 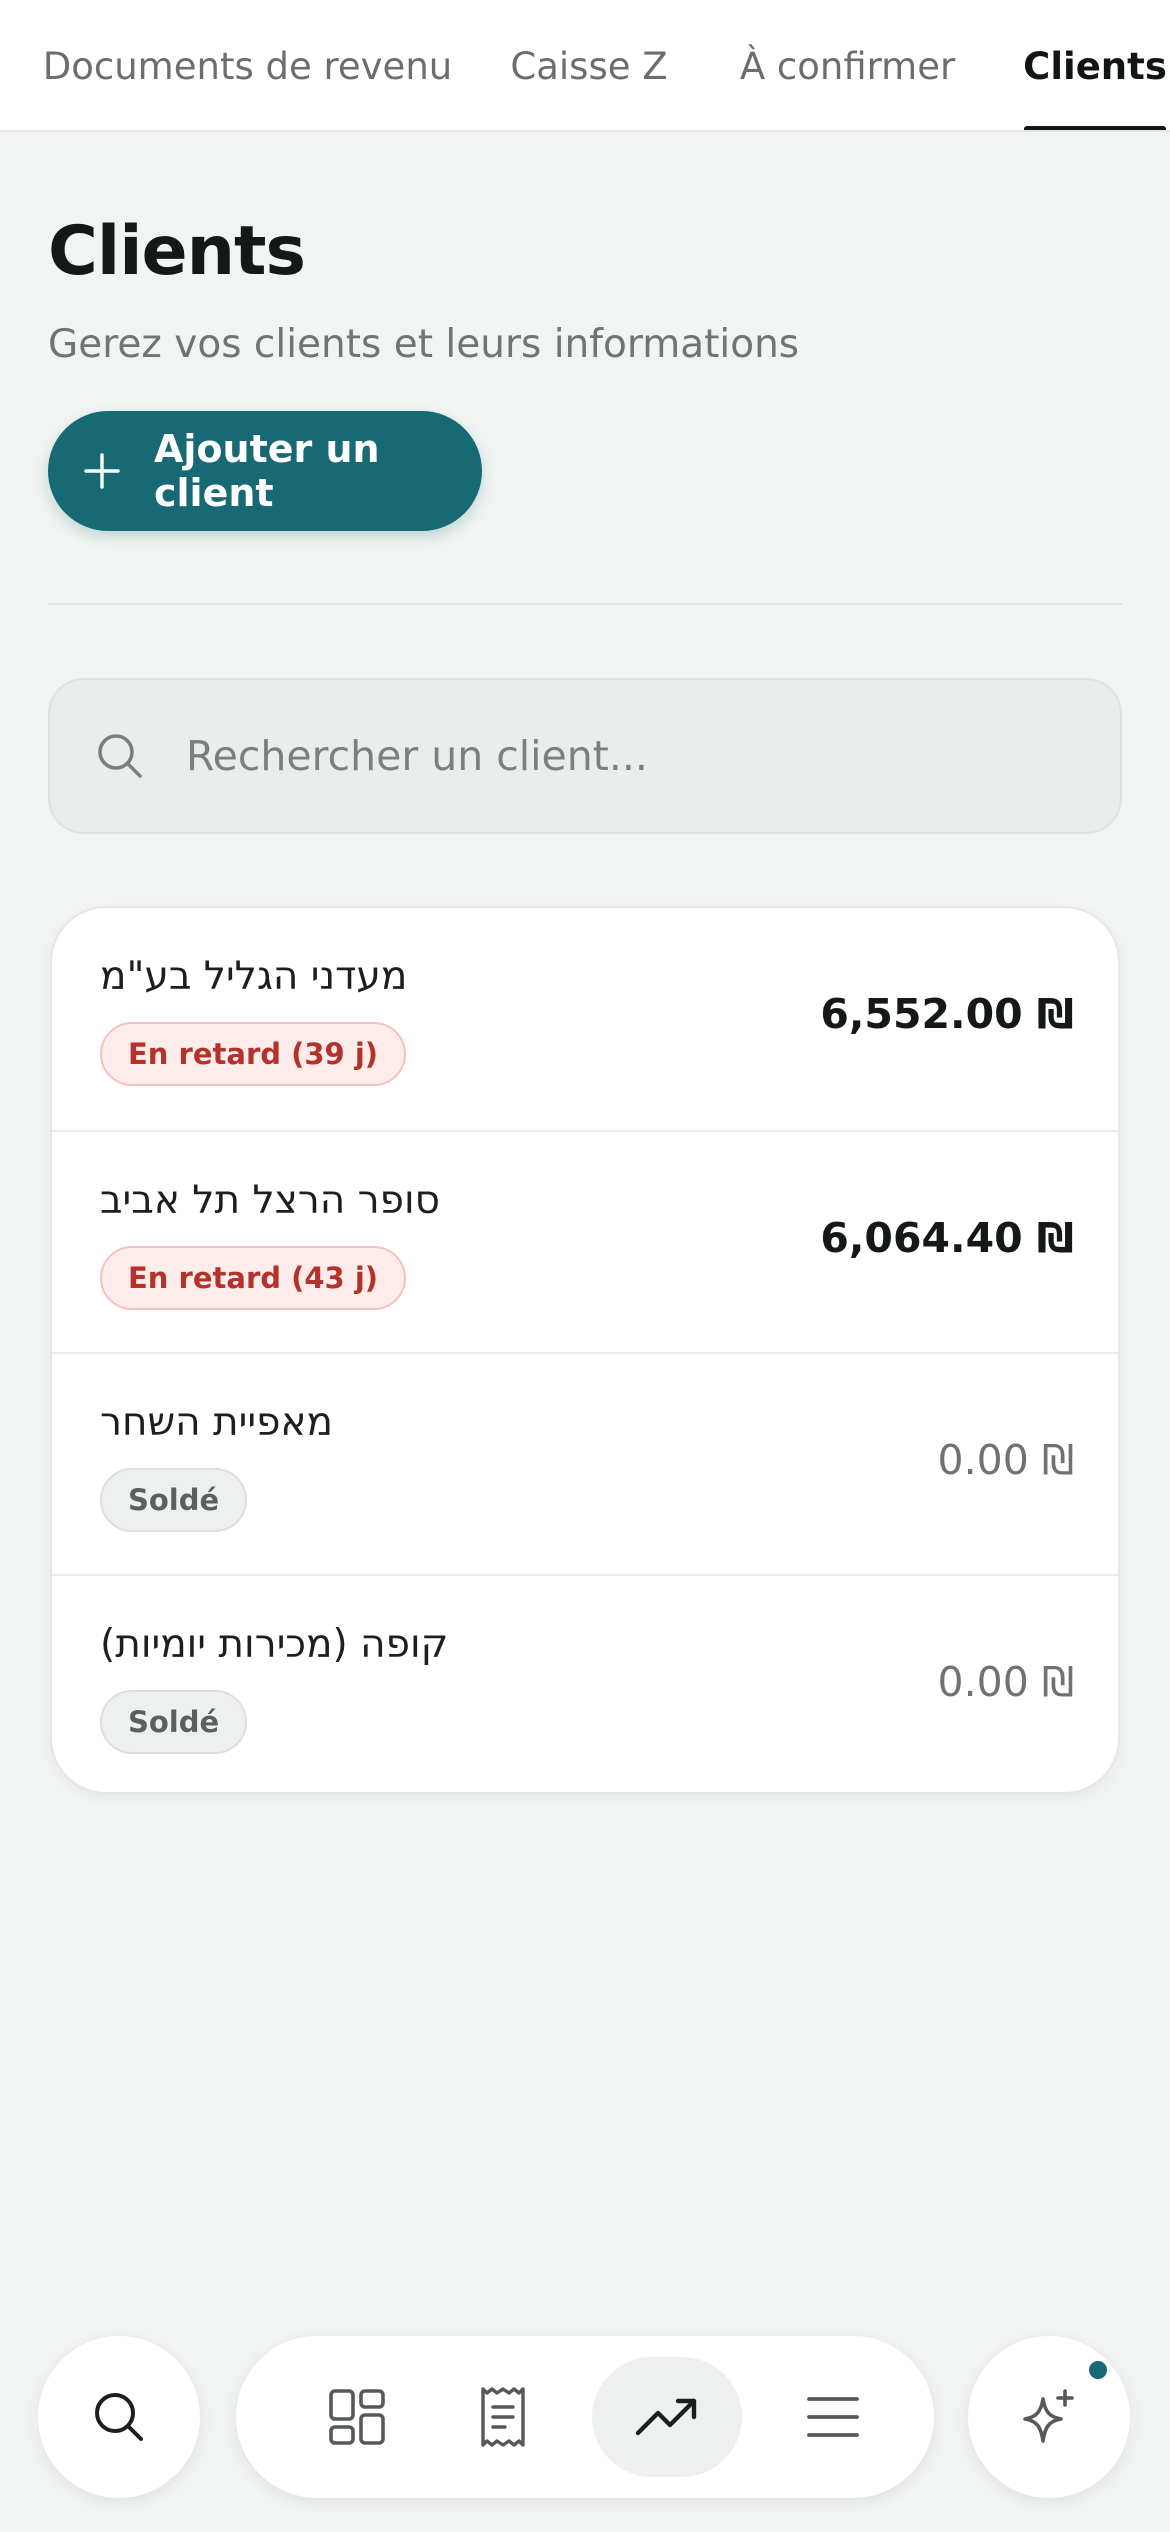 What do you see at coordinates (585, 2417) in the screenshot?
I see `bottom-nav` at bounding box center [585, 2417].